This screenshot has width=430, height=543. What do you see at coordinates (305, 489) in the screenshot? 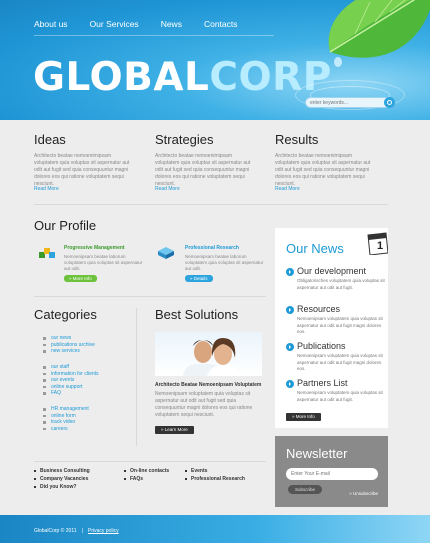
I see `subscribe-button: Subscribe` at bounding box center [305, 489].